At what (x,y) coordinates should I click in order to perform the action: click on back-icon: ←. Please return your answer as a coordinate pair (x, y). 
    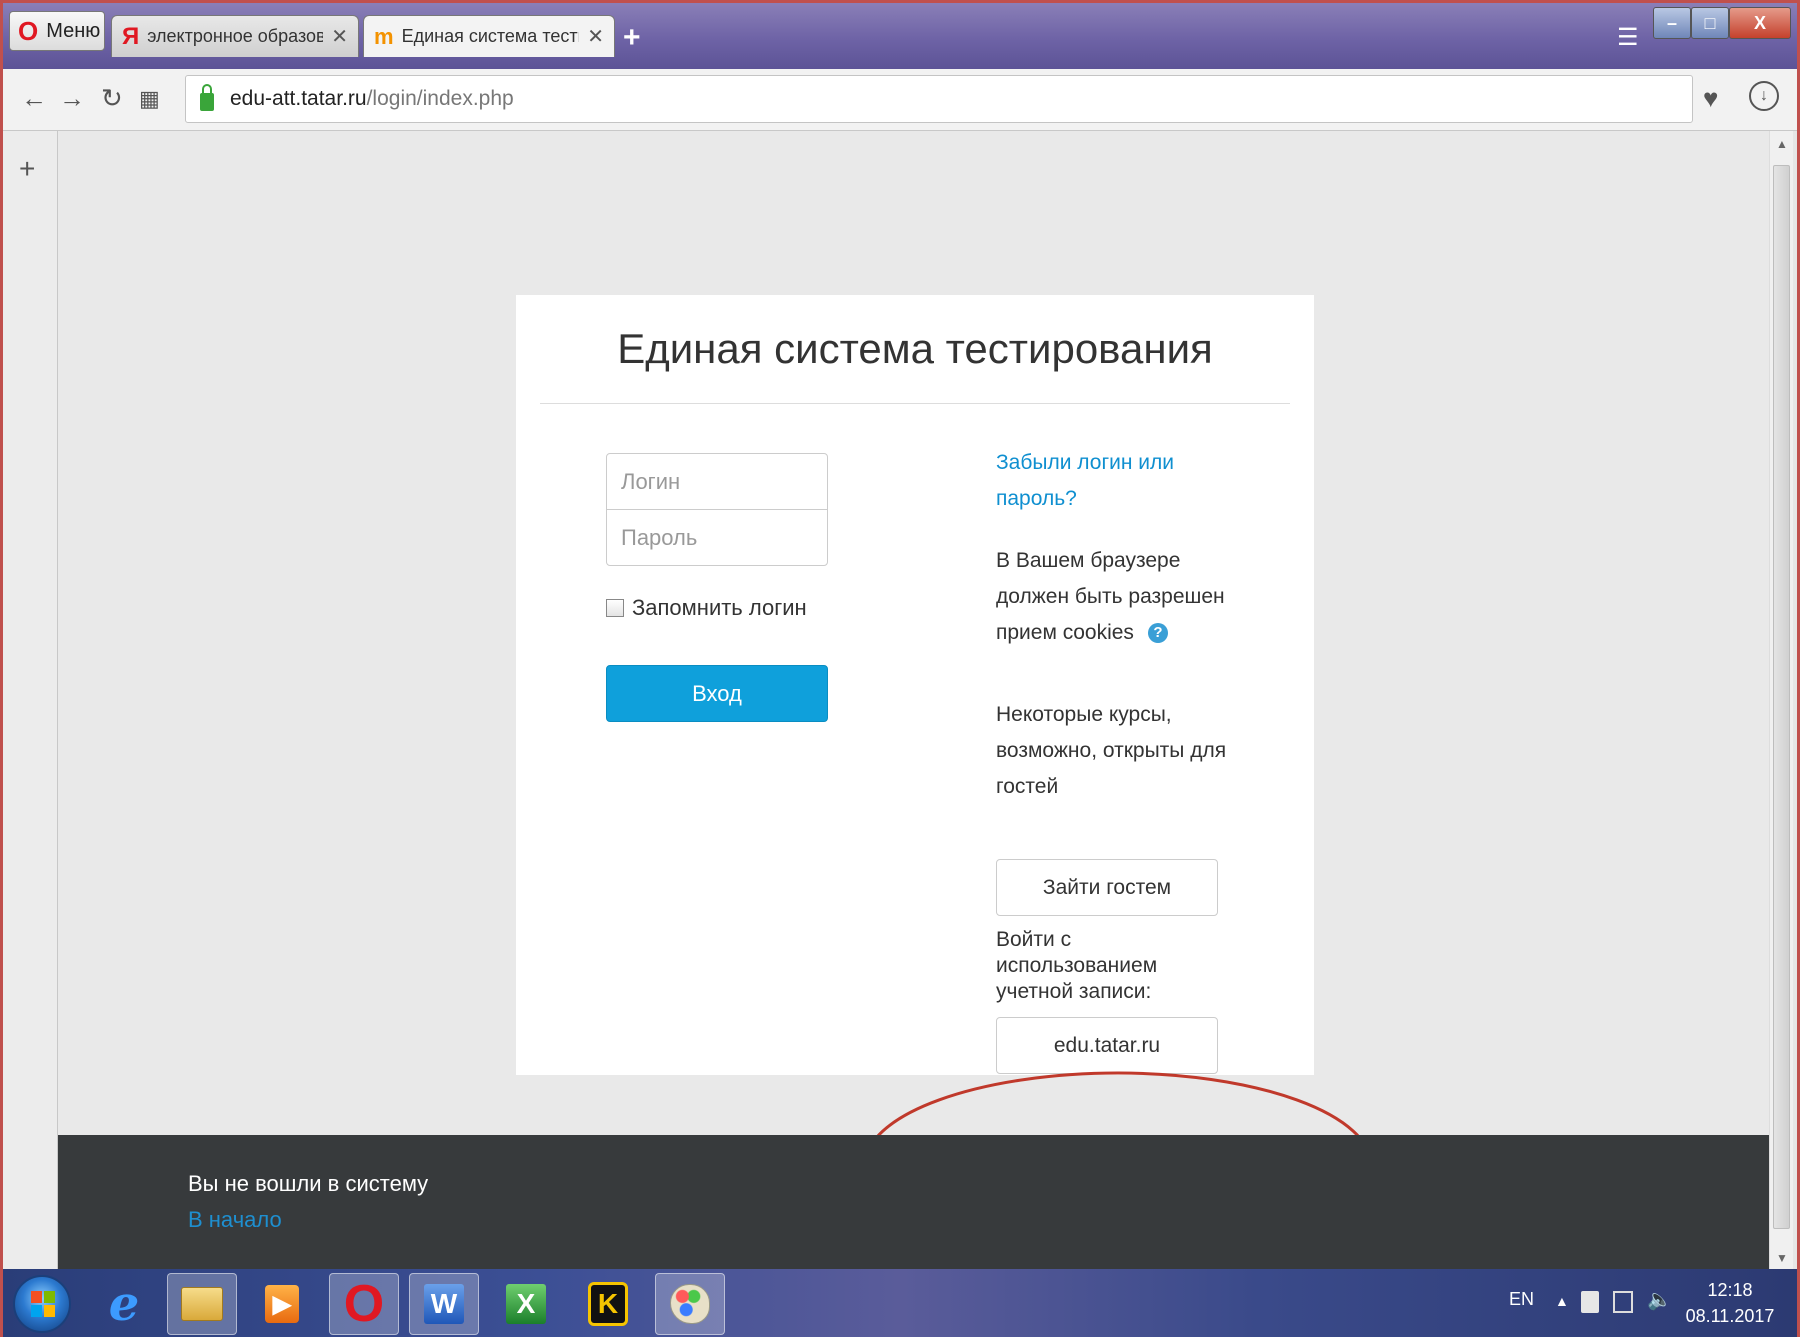
    Looking at the image, I should click on (34, 98).